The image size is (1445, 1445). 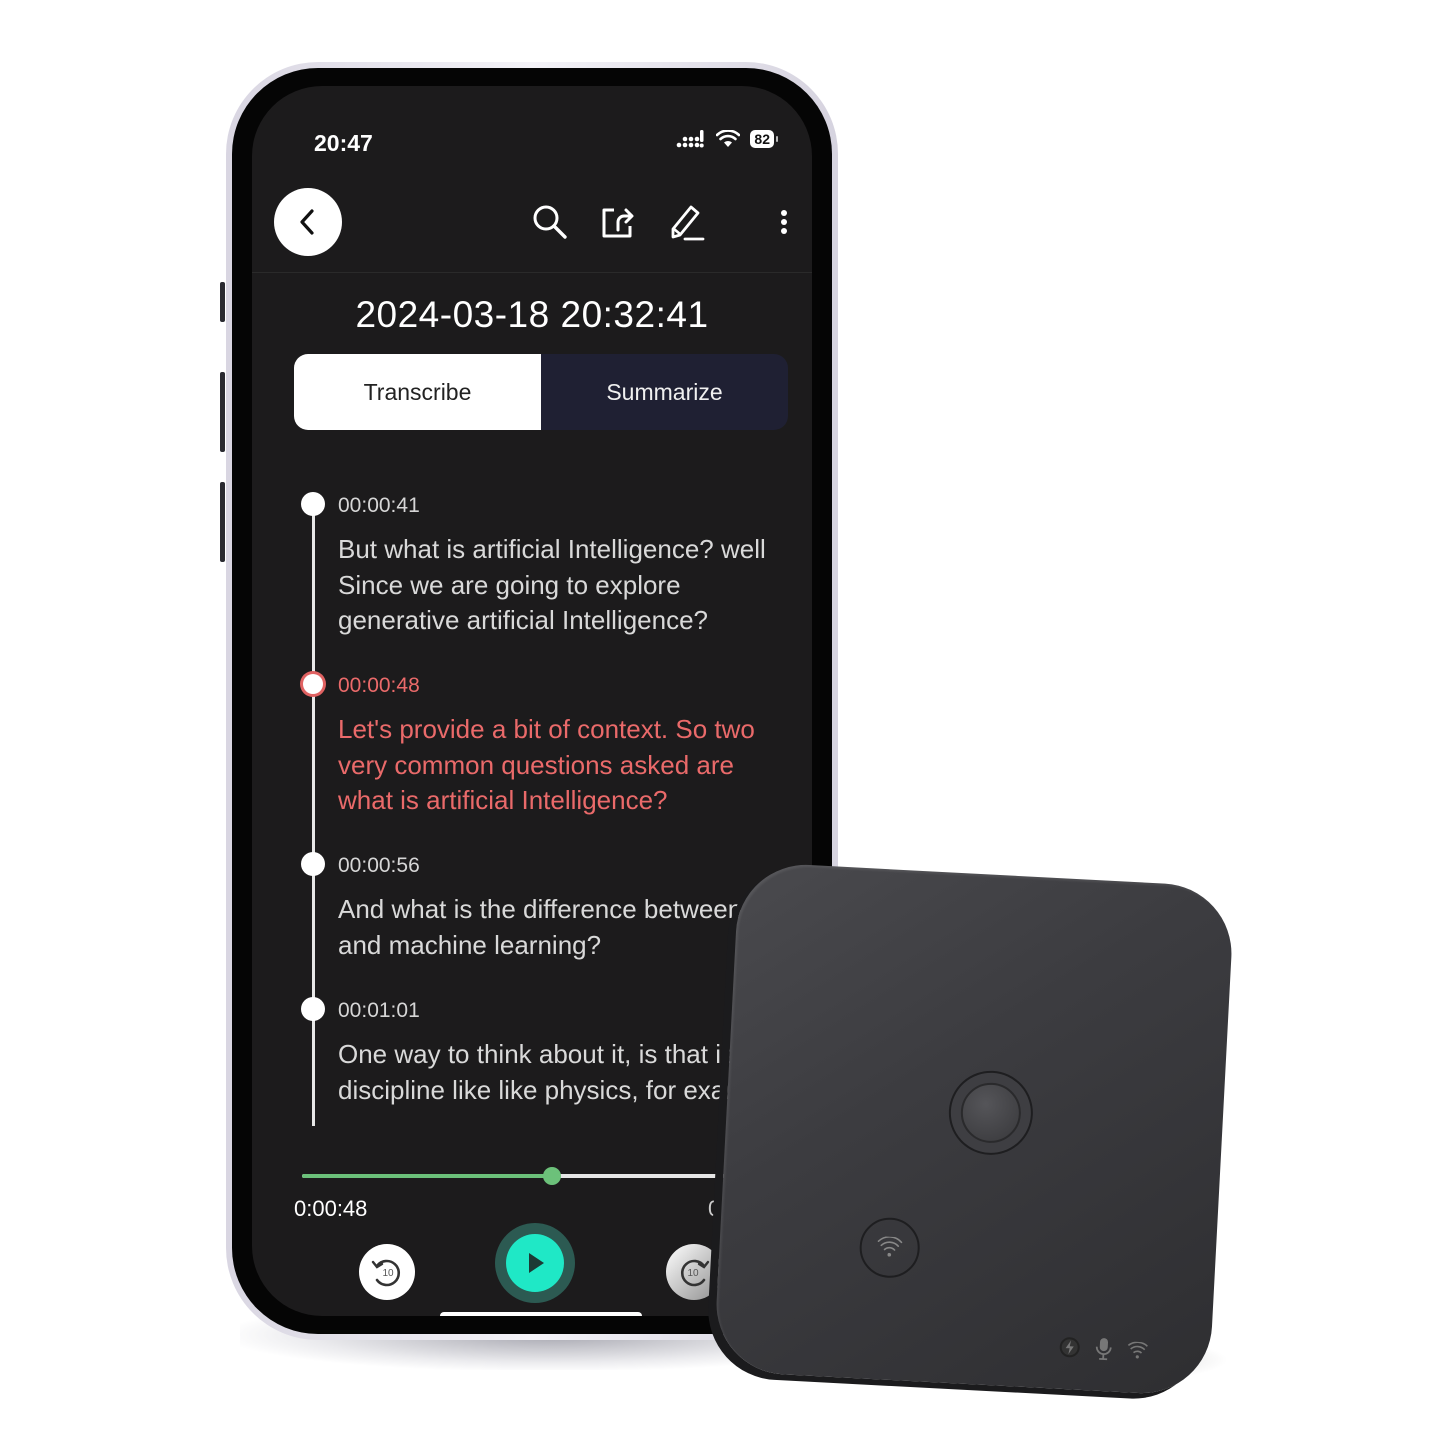 What do you see at coordinates (313, 684) in the screenshot?
I see `timeline-dot-active` at bounding box center [313, 684].